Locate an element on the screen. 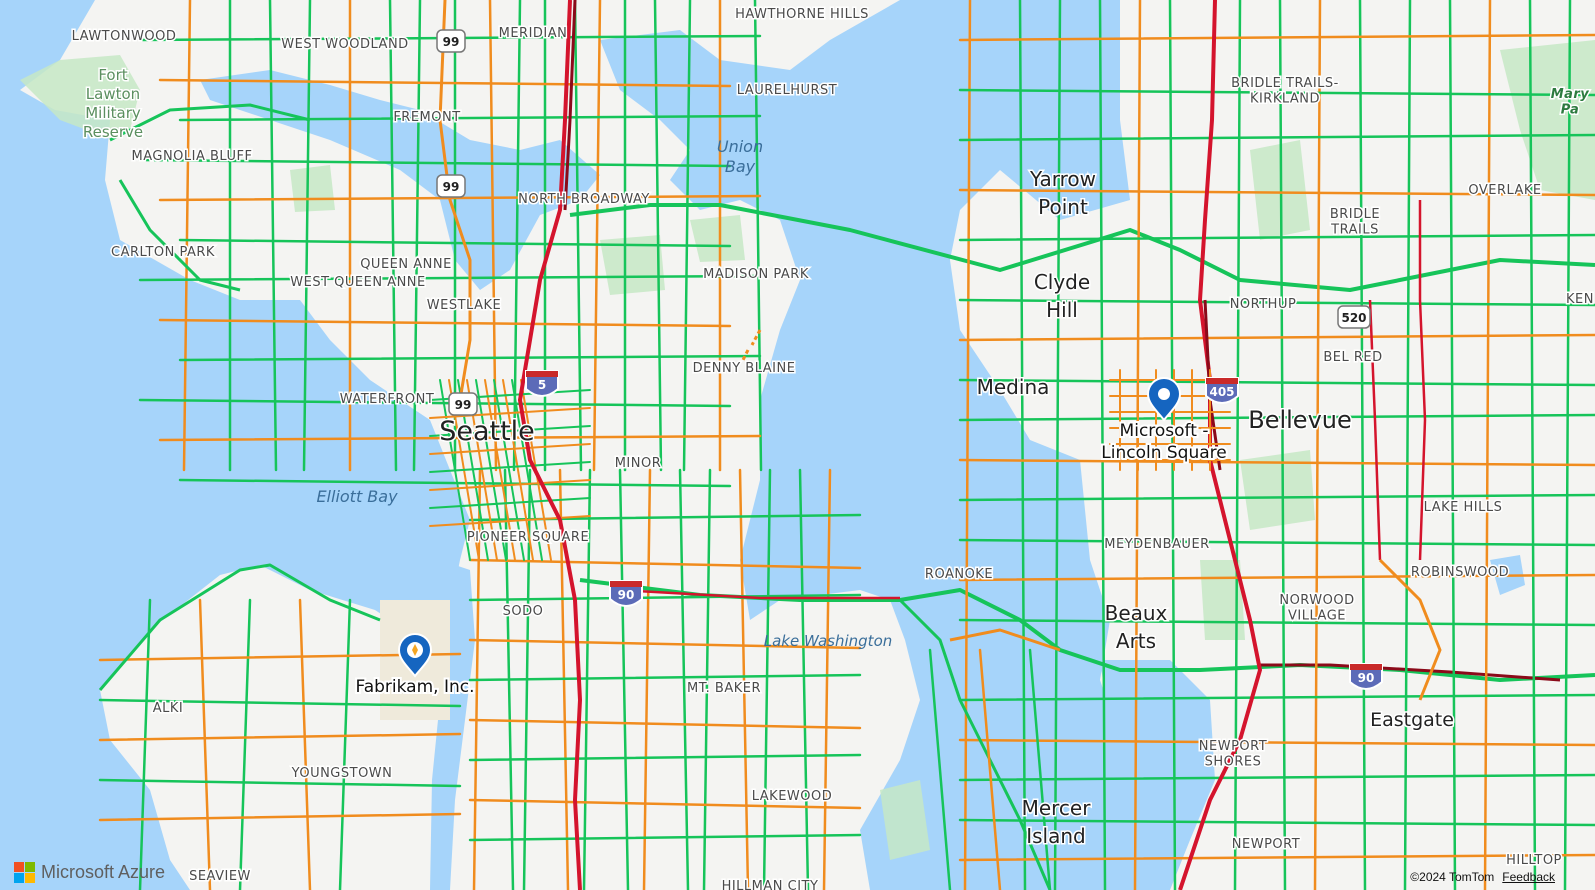 This screenshot has width=1595, height=890. neighborhood-label-line: HAWTHORNE HILLS is located at coordinates (802, 14).